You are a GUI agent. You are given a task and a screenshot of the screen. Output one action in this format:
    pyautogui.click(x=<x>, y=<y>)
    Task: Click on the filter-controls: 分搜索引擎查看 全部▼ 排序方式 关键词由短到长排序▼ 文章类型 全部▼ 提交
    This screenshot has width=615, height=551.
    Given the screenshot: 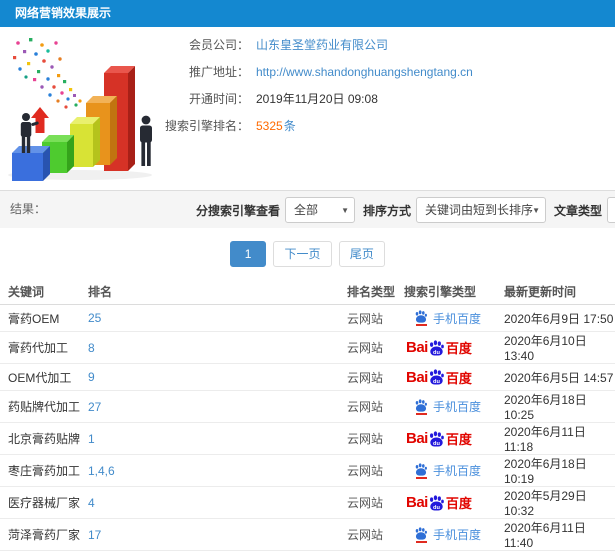 What is the action you would take?
    pyautogui.click(x=405, y=210)
    